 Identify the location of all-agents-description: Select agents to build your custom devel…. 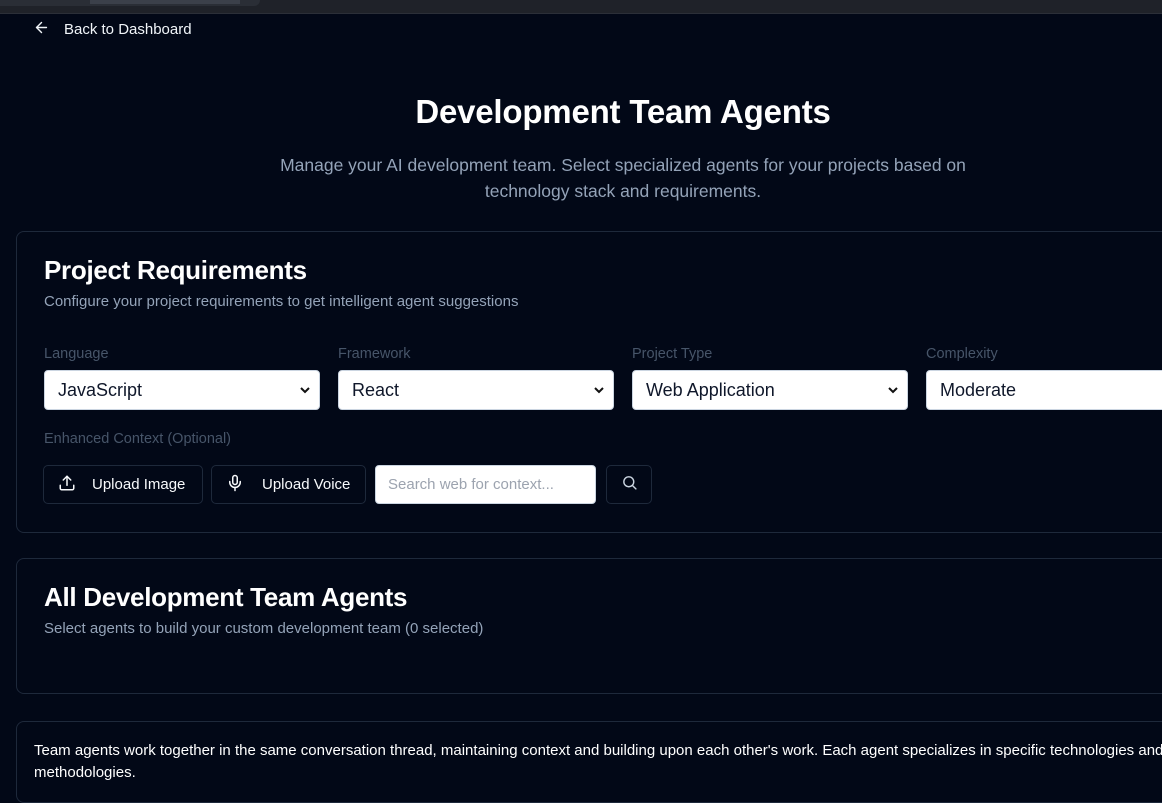
(264, 628).